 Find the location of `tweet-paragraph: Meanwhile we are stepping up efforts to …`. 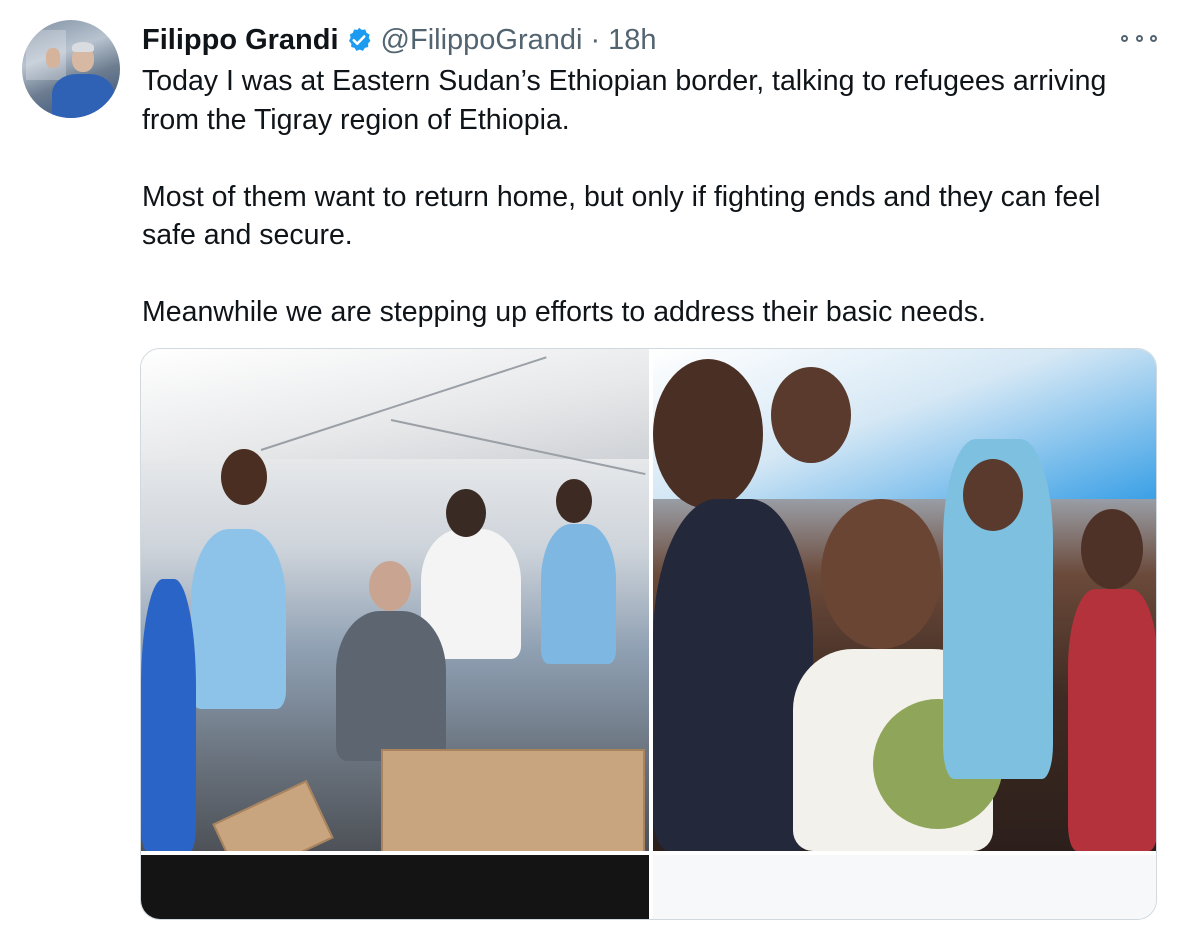

tweet-paragraph: Meanwhile we are stepping up efforts to … is located at coordinates (564, 312).